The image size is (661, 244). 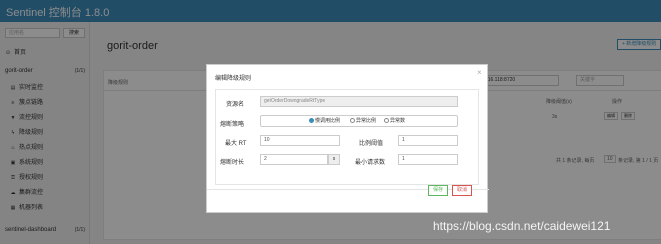 I want to click on radio-label: 异常比例, so click(x=366, y=121).